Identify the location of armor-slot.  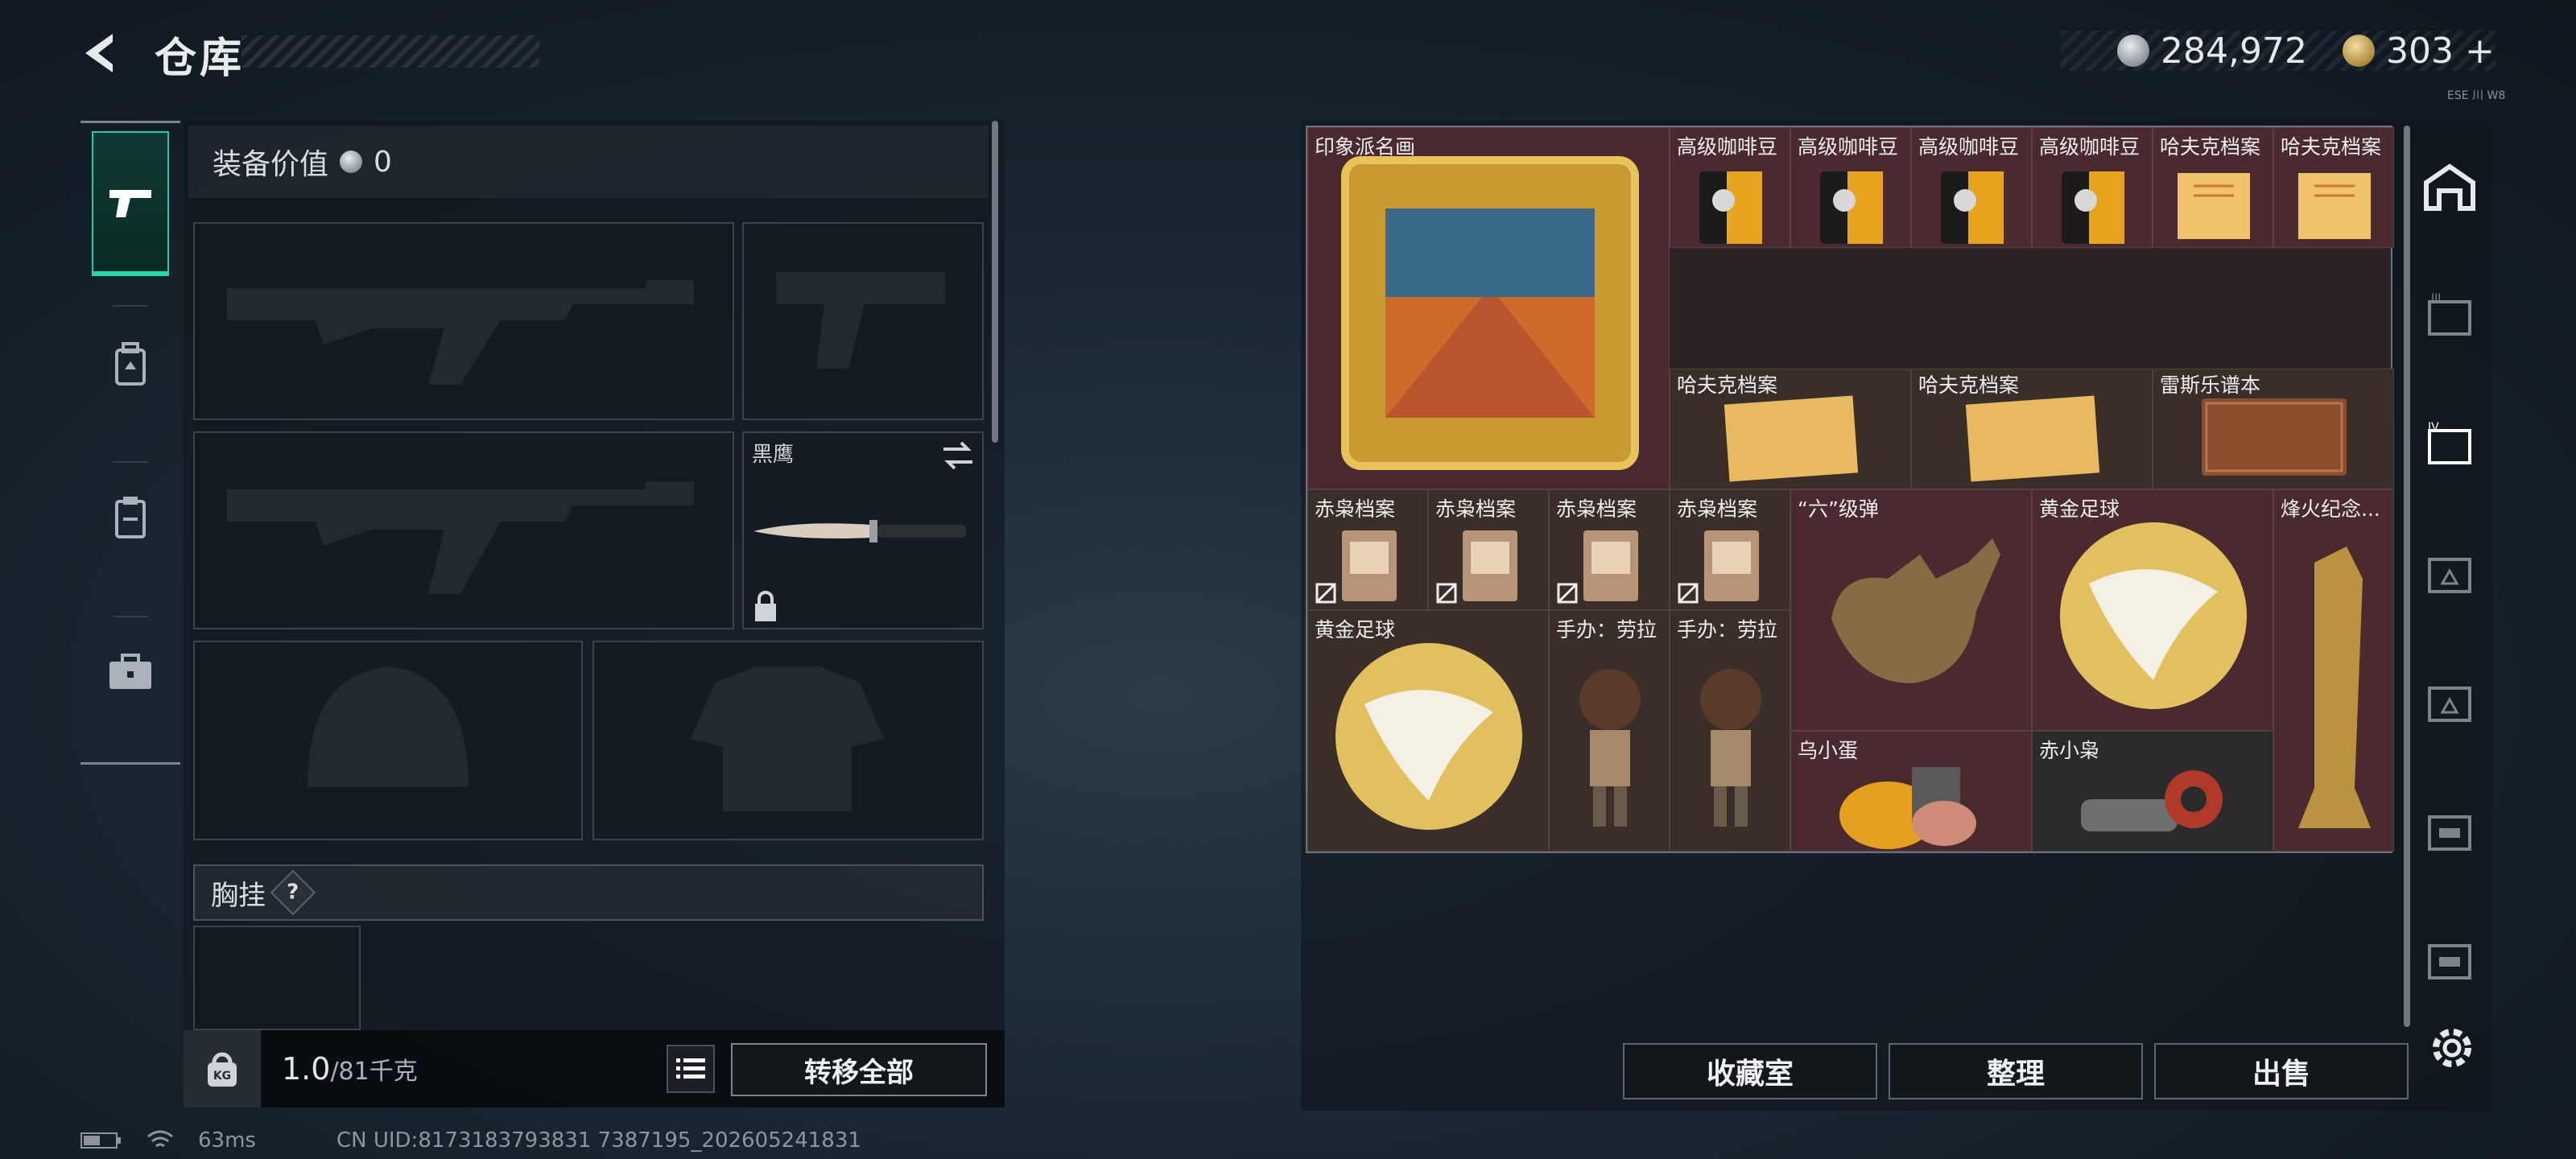
(788, 740).